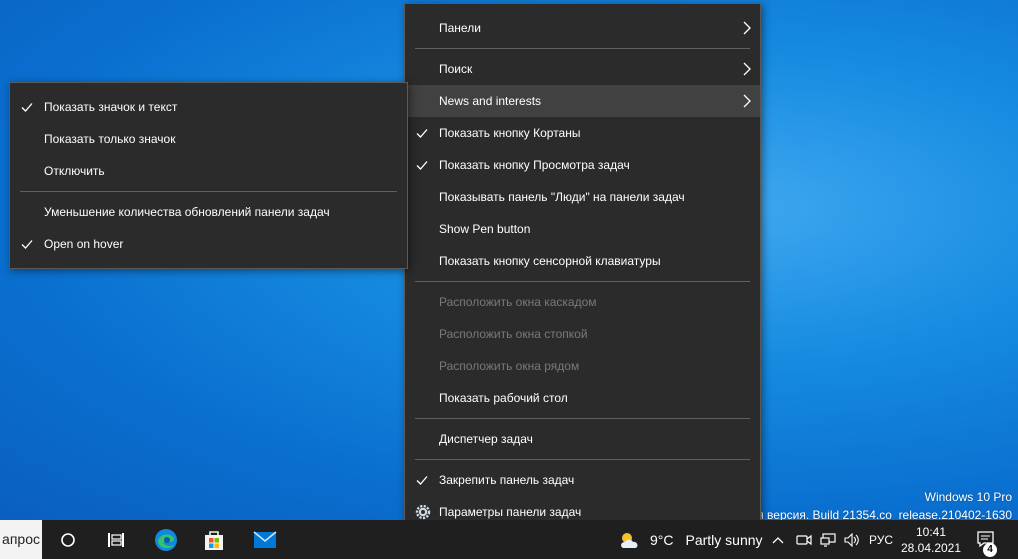  What do you see at coordinates (724, 539) in the screenshot?
I see `weather-condition: Partly sunny` at bounding box center [724, 539].